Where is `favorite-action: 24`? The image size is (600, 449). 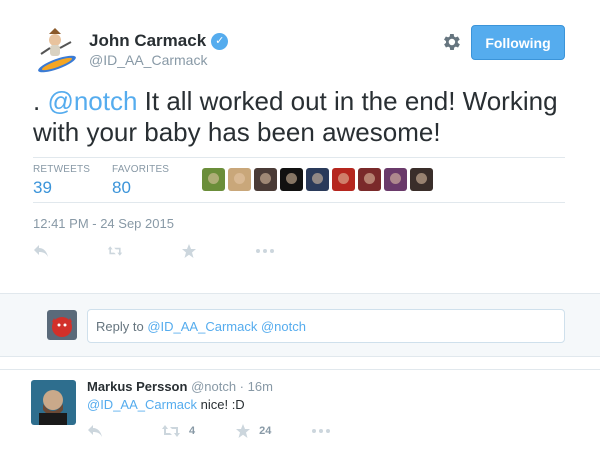 favorite-action: 24 is located at coordinates (253, 431).